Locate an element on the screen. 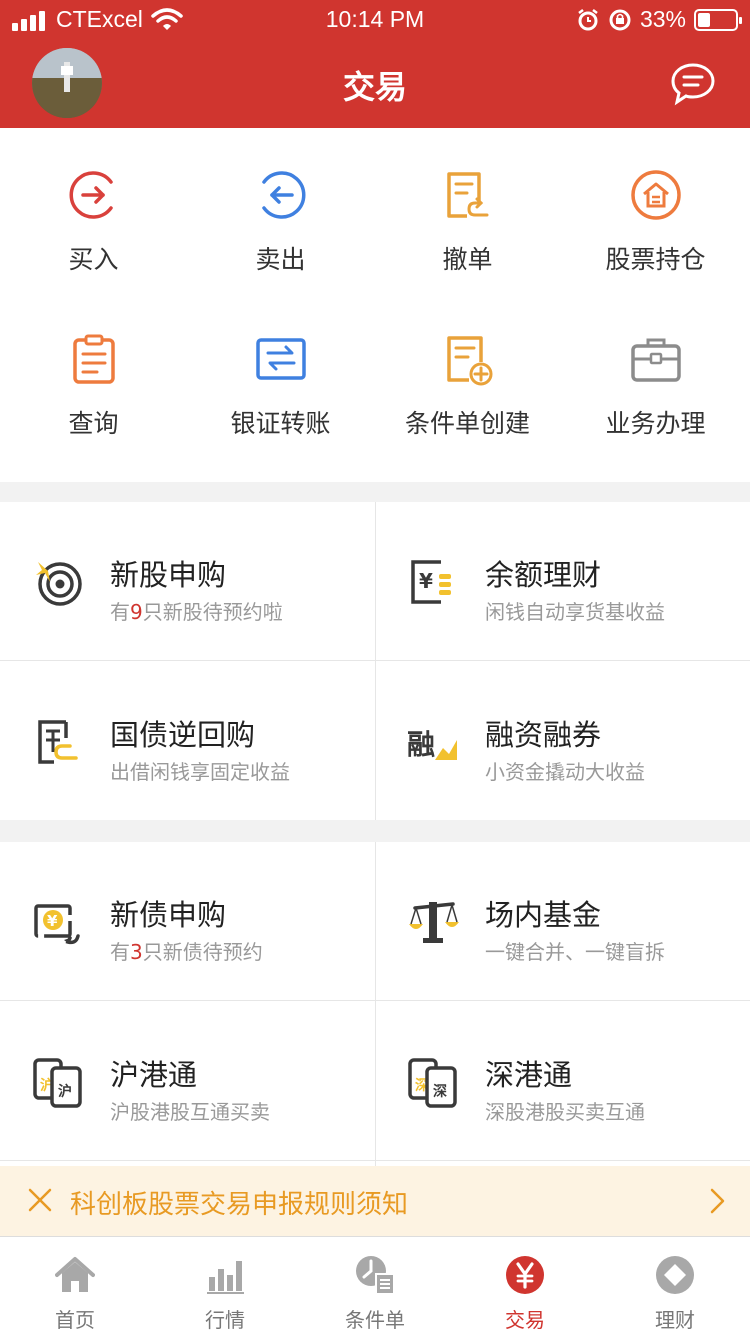  business-icon is located at coordinates (655, 360).